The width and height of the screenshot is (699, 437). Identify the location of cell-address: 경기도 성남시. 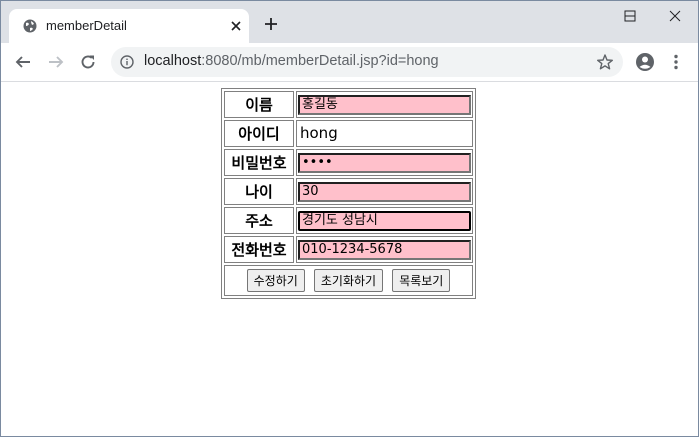
(384, 220).